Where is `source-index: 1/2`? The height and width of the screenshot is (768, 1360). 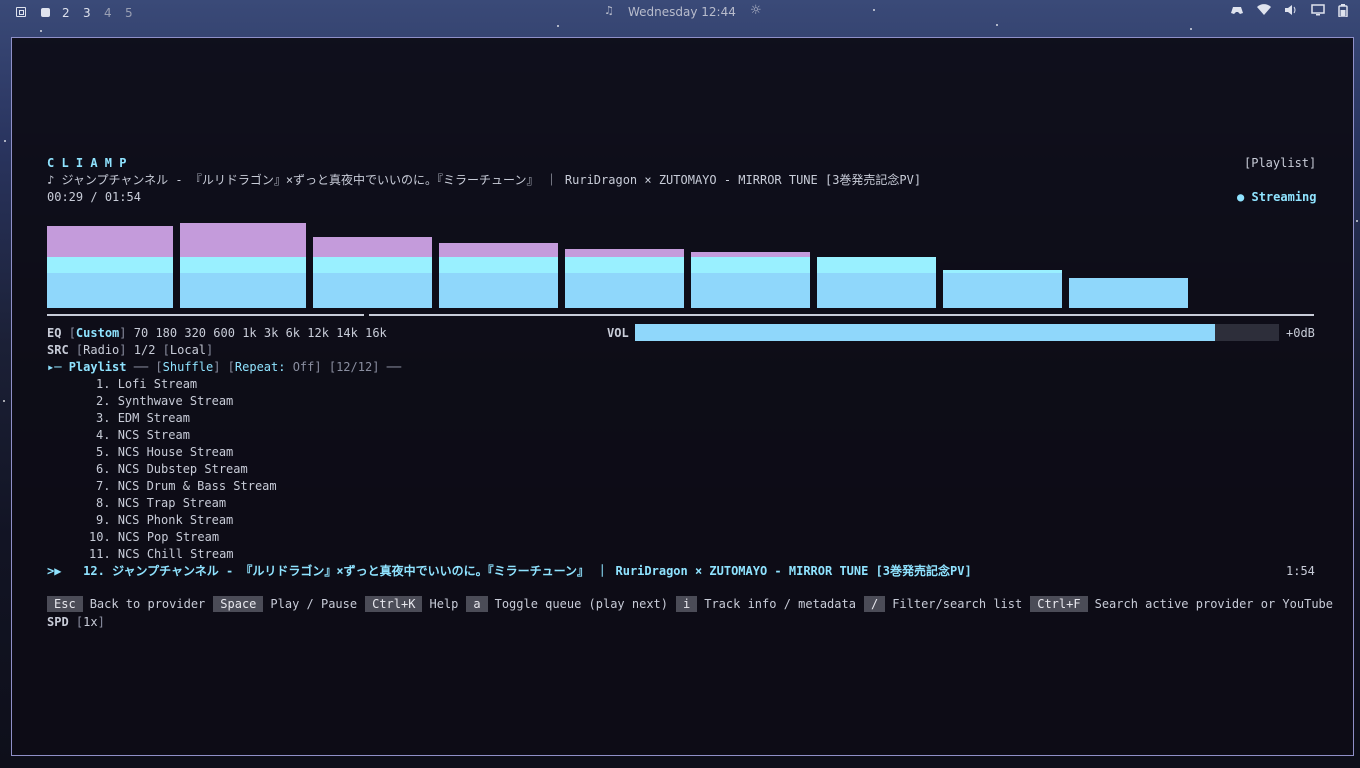
source-index: 1/2 is located at coordinates (144, 350).